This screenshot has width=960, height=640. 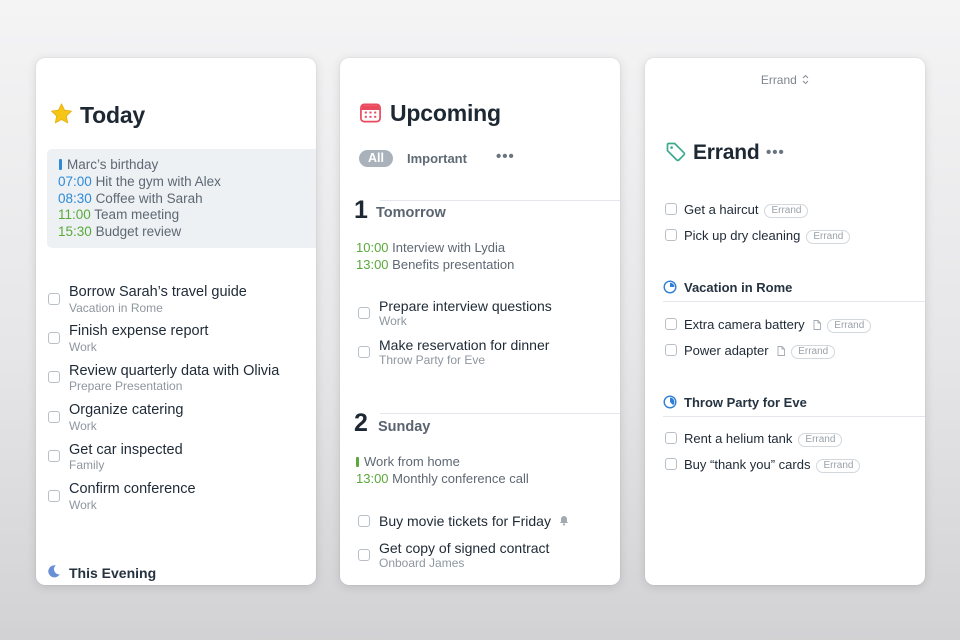 What do you see at coordinates (61, 116) in the screenshot?
I see `star-icon` at bounding box center [61, 116].